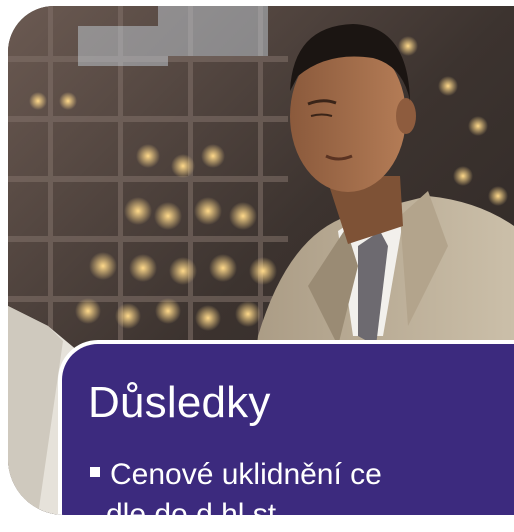 The image size is (514, 532). What do you see at coordinates (179, 402) in the screenshot?
I see `slide-title: Důsledky` at bounding box center [179, 402].